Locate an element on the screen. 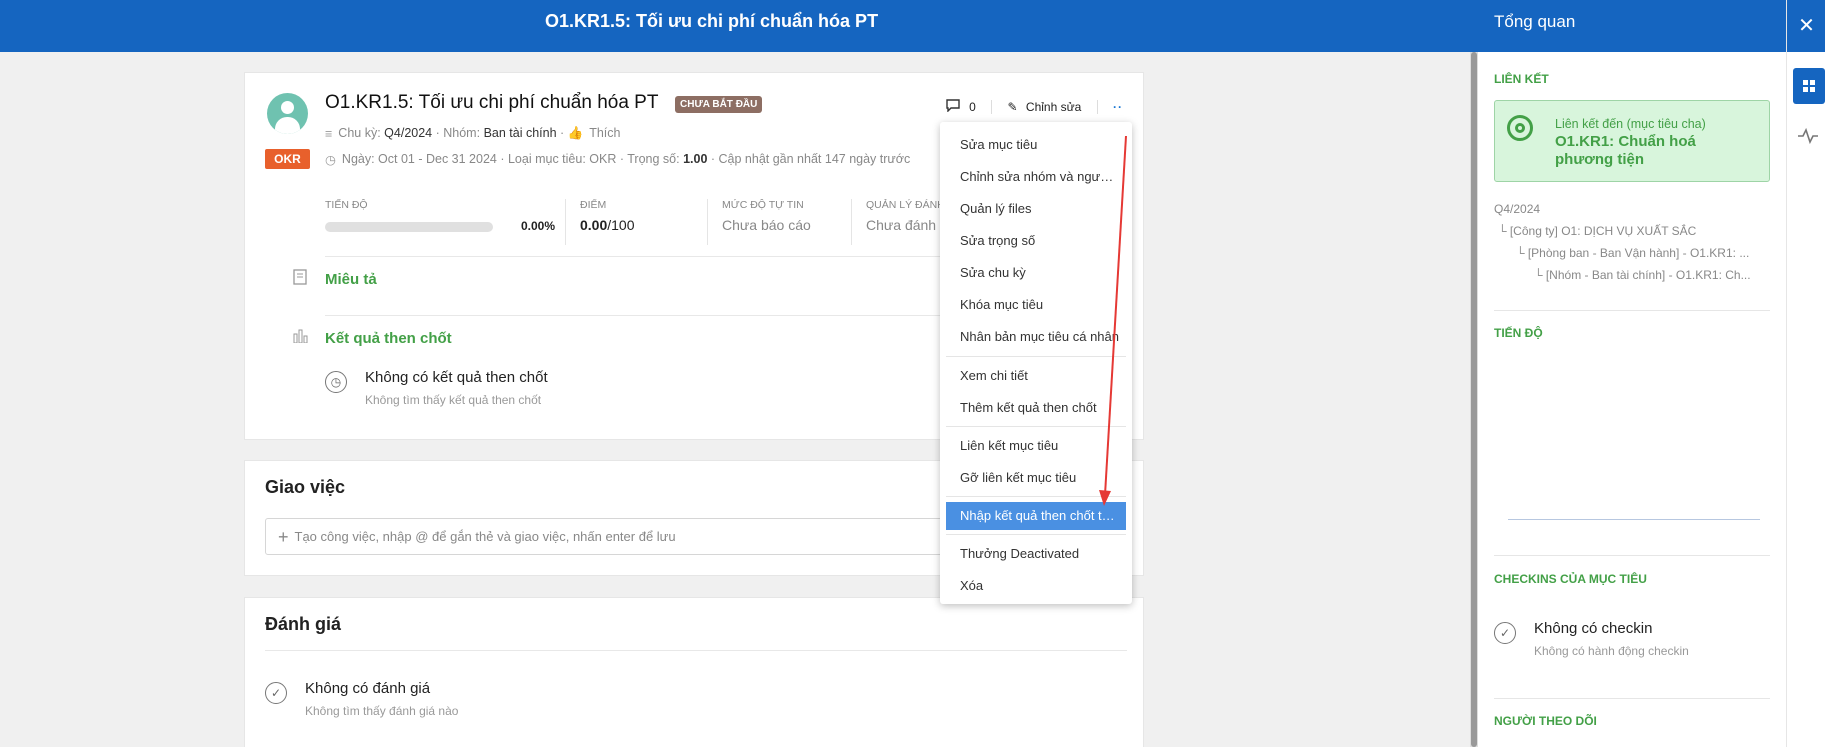 The height and width of the screenshot is (747, 1825). like-label: Thích is located at coordinates (604, 133).